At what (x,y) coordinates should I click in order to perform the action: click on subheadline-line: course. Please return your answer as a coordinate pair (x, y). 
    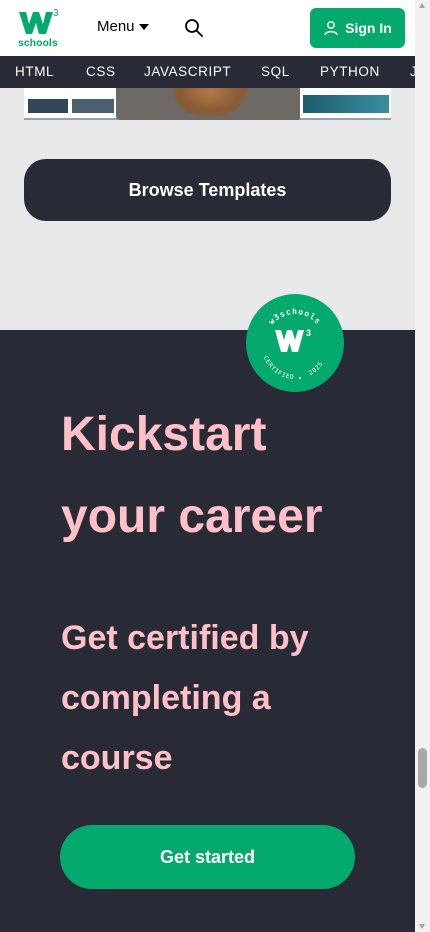
    Looking at the image, I should click on (117, 758).